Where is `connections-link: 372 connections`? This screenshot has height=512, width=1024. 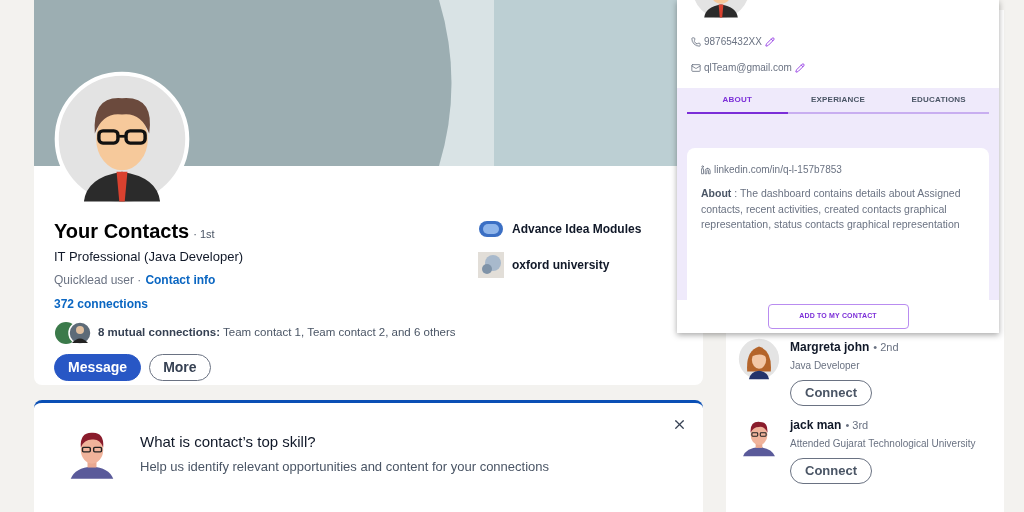 connections-link: 372 connections is located at coordinates (255, 303).